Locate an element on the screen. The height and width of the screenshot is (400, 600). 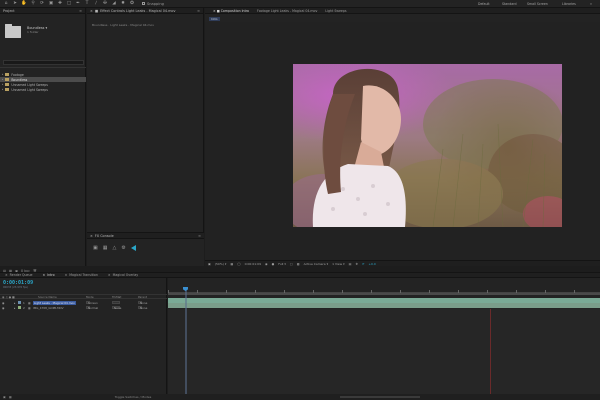
col-source-name: Source Name is located at coordinates (47, 297).